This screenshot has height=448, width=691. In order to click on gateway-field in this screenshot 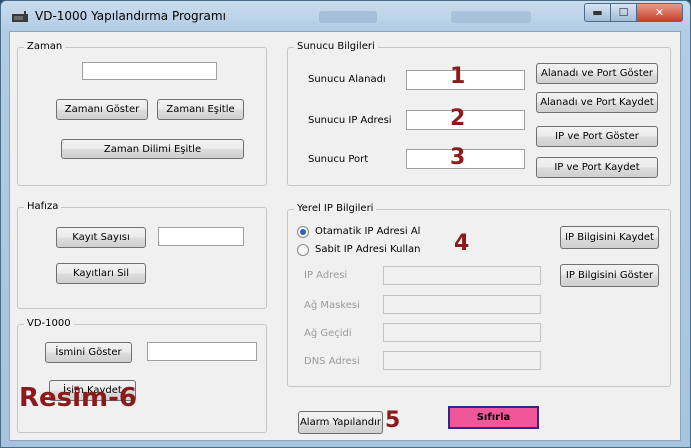, I will do `click(462, 332)`.